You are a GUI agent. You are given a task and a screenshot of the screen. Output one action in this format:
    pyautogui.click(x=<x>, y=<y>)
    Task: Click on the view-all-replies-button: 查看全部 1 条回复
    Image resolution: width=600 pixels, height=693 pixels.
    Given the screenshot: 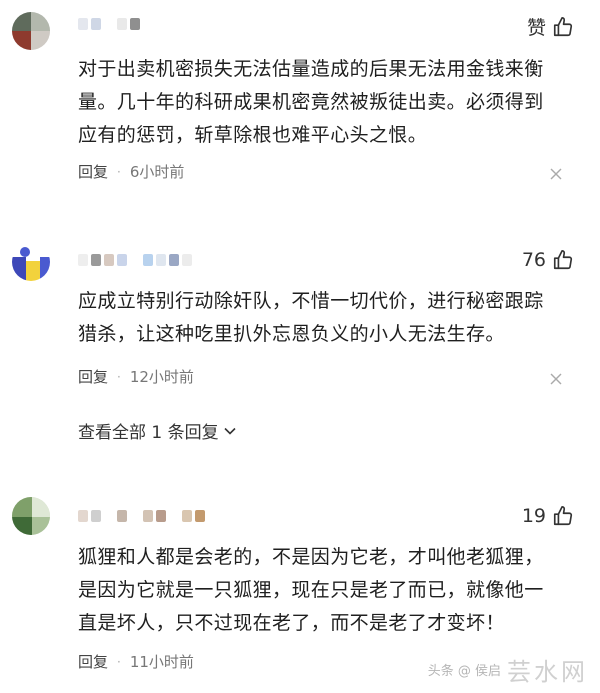 What is the action you would take?
    pyautogui.click(x=157, y=430)
    